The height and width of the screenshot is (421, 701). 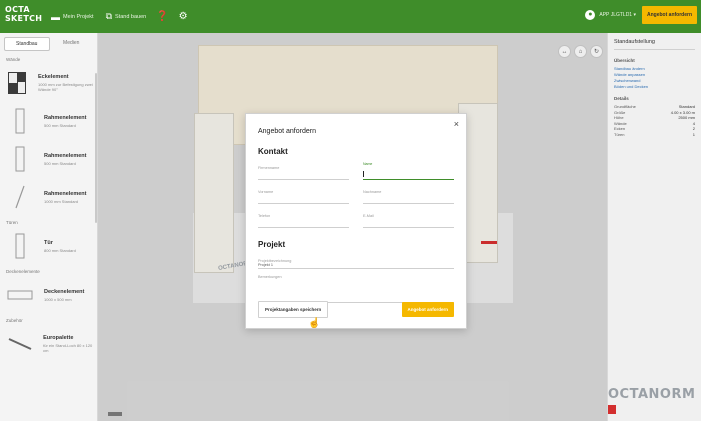 I want to click on category-title: Wände, so click(x=13, y=59).